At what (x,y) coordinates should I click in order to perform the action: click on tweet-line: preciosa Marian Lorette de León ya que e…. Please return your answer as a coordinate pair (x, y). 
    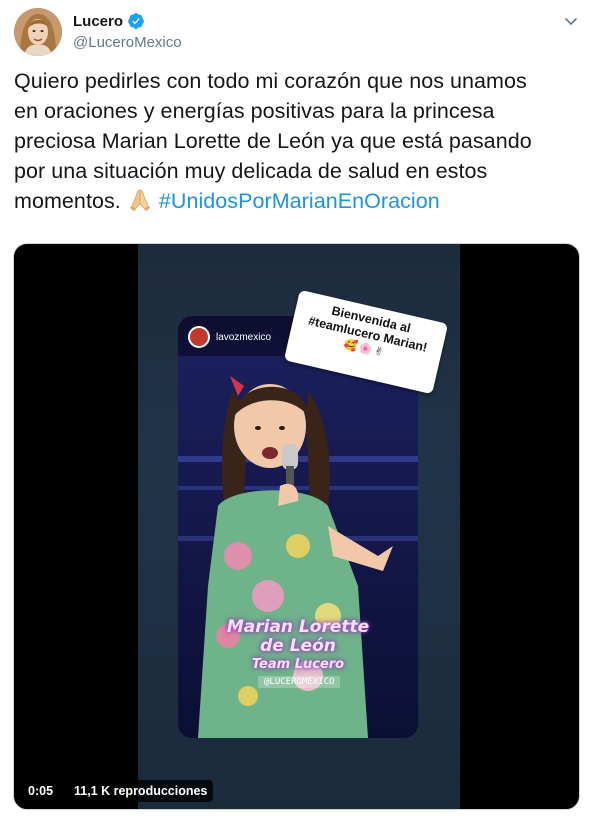
    Looking at the image, I should click on (273, 141).